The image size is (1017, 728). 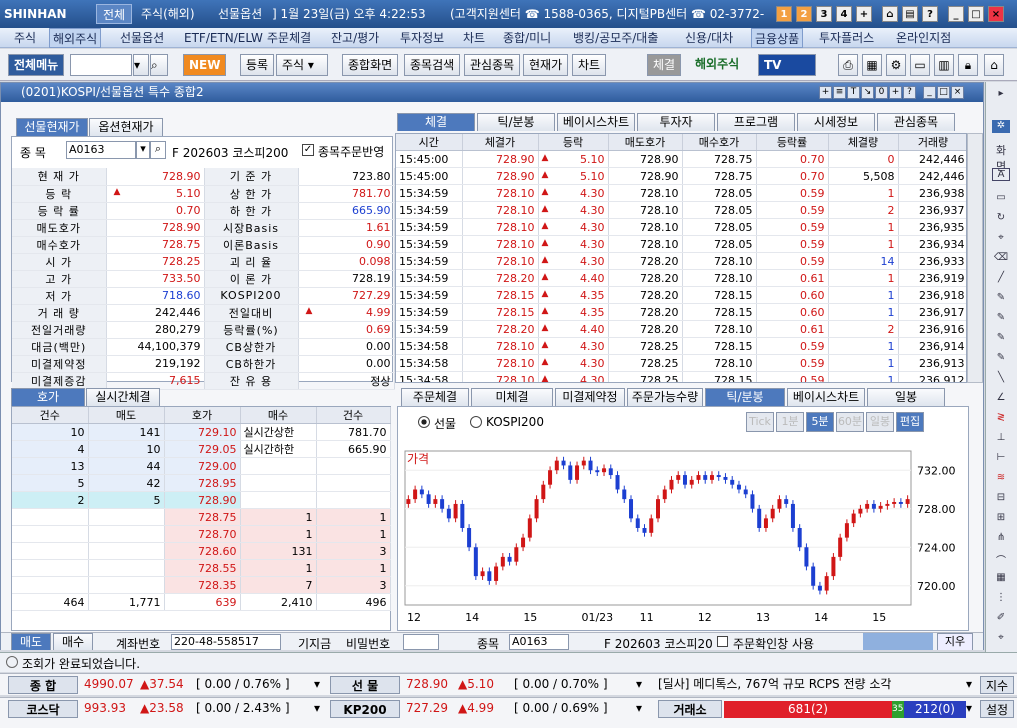 I want to click on sidebar-fr-icon: ⋮, so click(x=1001, y=598).